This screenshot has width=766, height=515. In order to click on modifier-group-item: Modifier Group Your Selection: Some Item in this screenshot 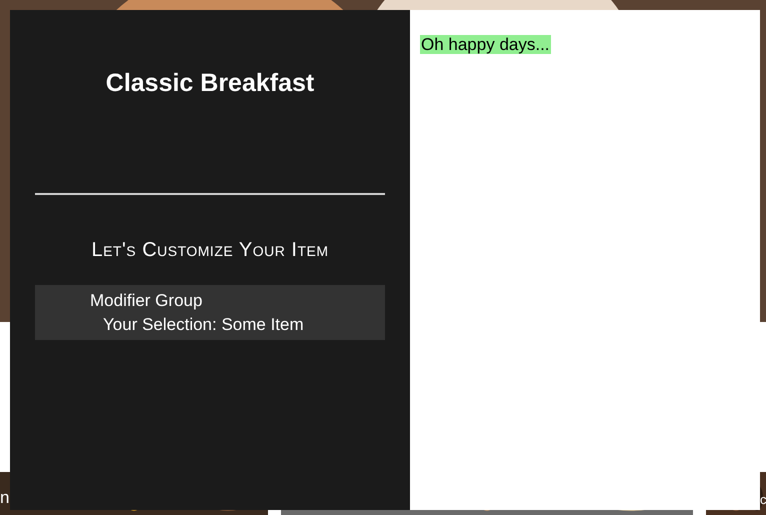, I will do `click(210, 312)`.